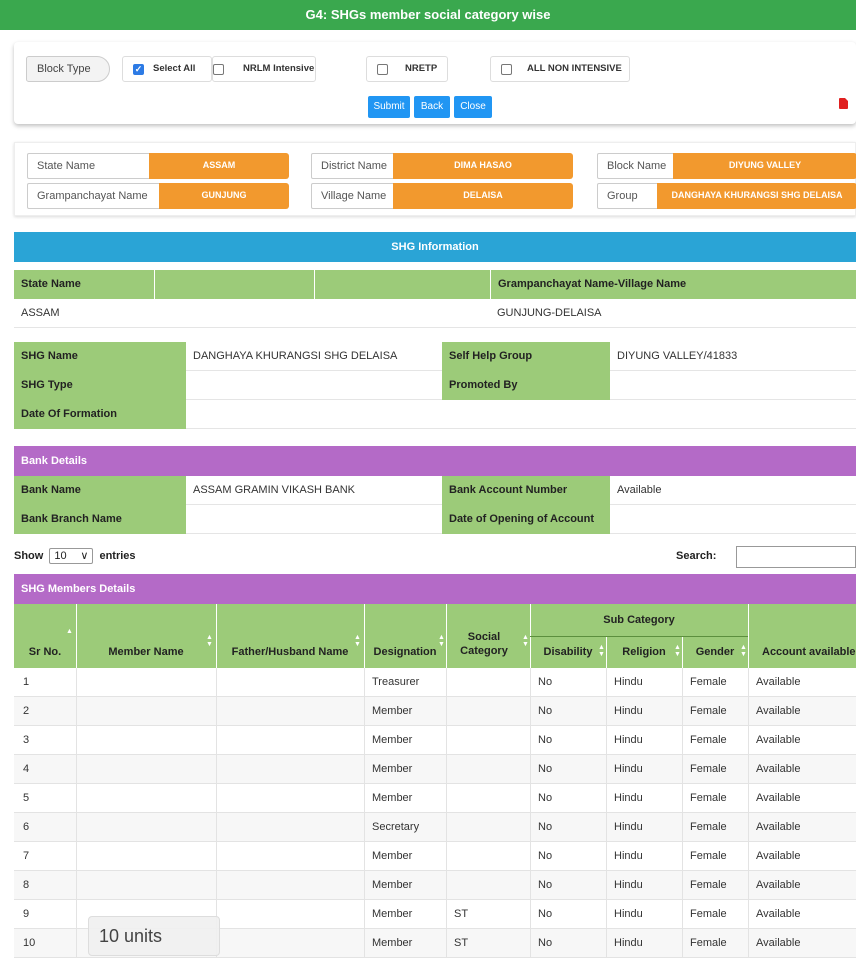 The width and height of the screenshot is (856, 962). Describe the element at coordinates (224, 196) in the screenshot. I see `grampanchayat-name-value: GUNJUNG` at that location.